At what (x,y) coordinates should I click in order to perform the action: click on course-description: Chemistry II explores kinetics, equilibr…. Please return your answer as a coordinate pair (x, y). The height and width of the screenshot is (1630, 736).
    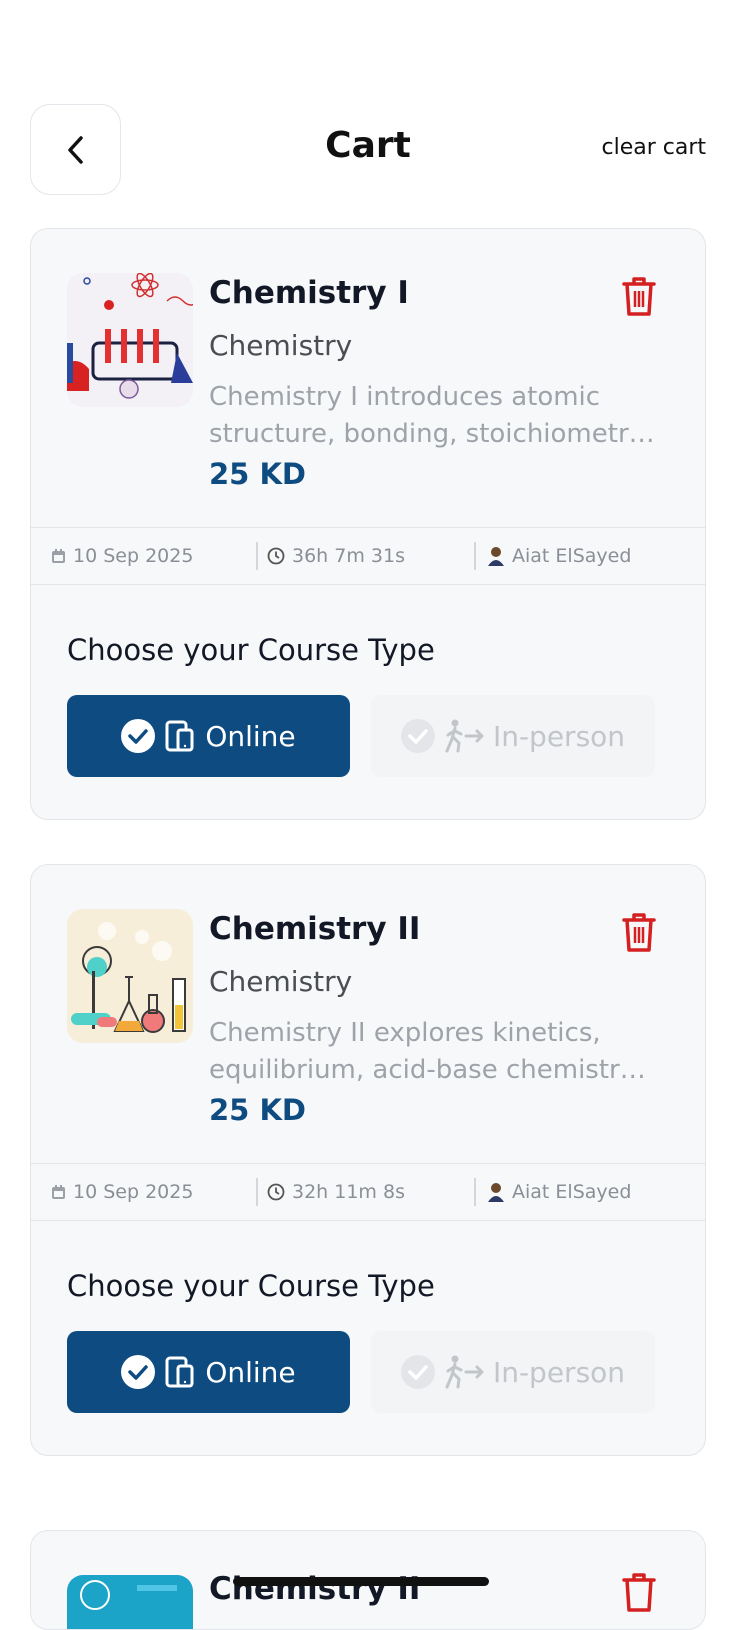
    Looking at the image, I should click on (422, 1051).